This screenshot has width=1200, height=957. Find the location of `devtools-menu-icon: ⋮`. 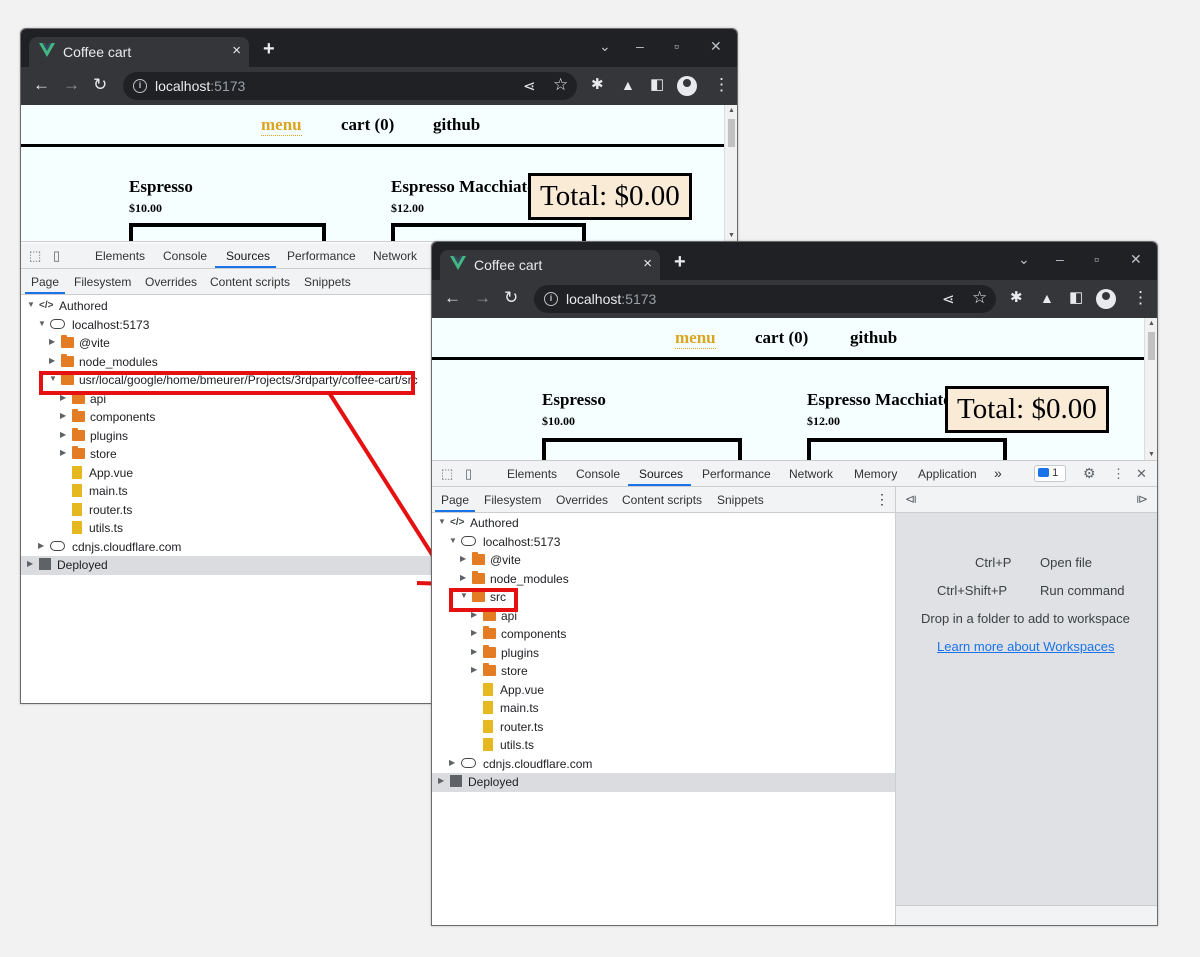

devtools-menu-icon: ⋮ is located at coordinates (1118, 474).